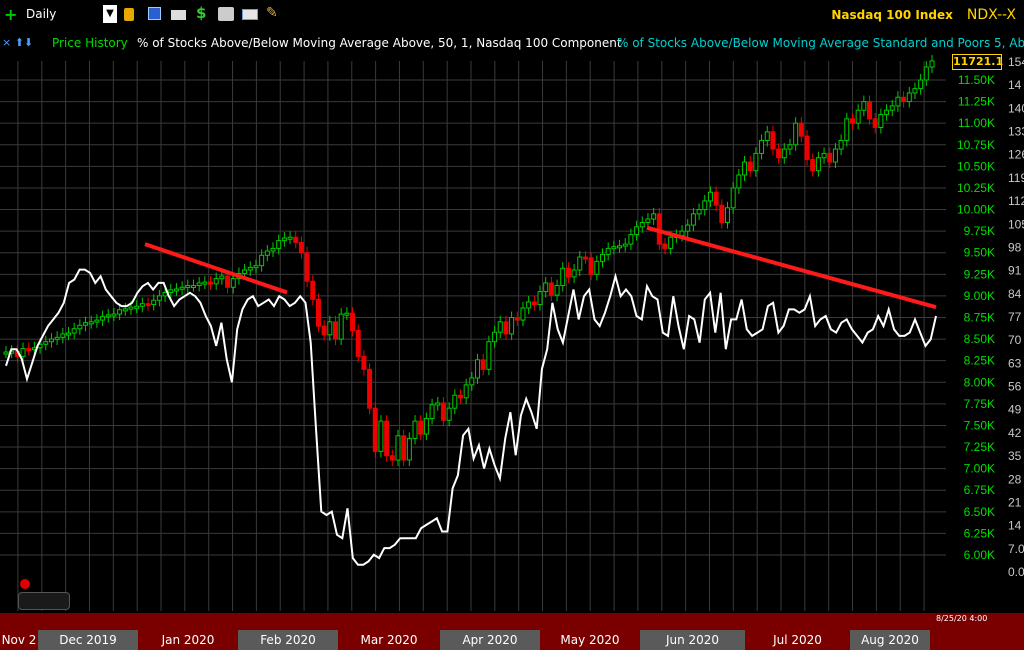 The image size is (1024, 650). Describe the element at coordinates (979, 318) in the screenshot. I see `price-tick-label: 8.75K` at that location.